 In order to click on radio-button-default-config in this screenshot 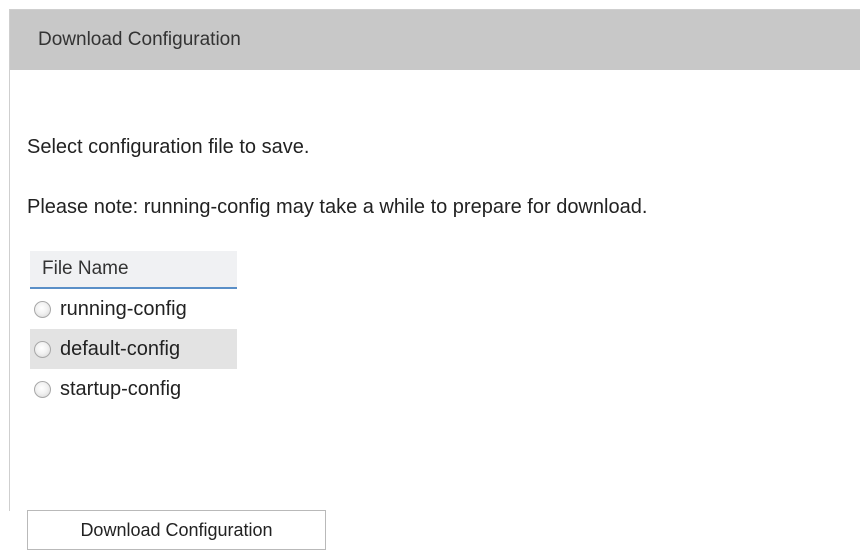, I will do `click(42, 349)`.